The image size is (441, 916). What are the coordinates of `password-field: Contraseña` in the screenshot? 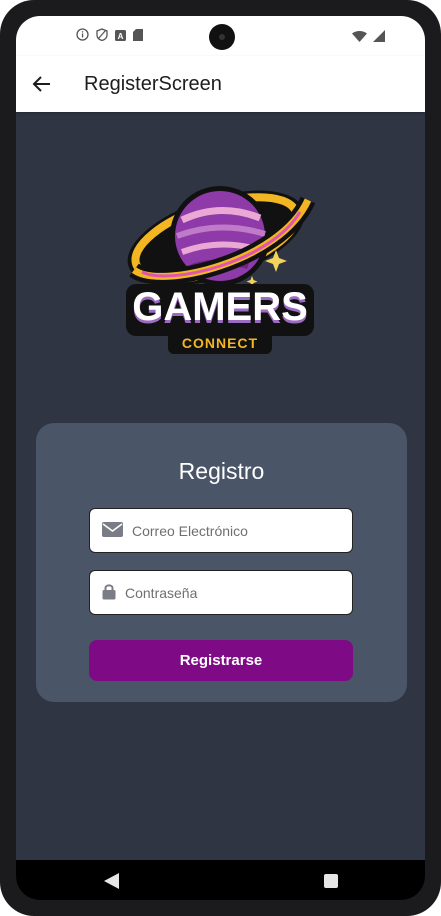 It's located at (221, 592).